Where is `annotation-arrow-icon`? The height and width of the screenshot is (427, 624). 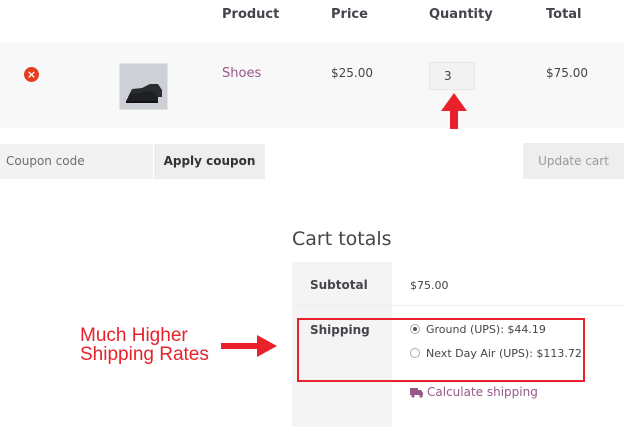 annotation-arrow-icon is located at coordinates (249, 346).